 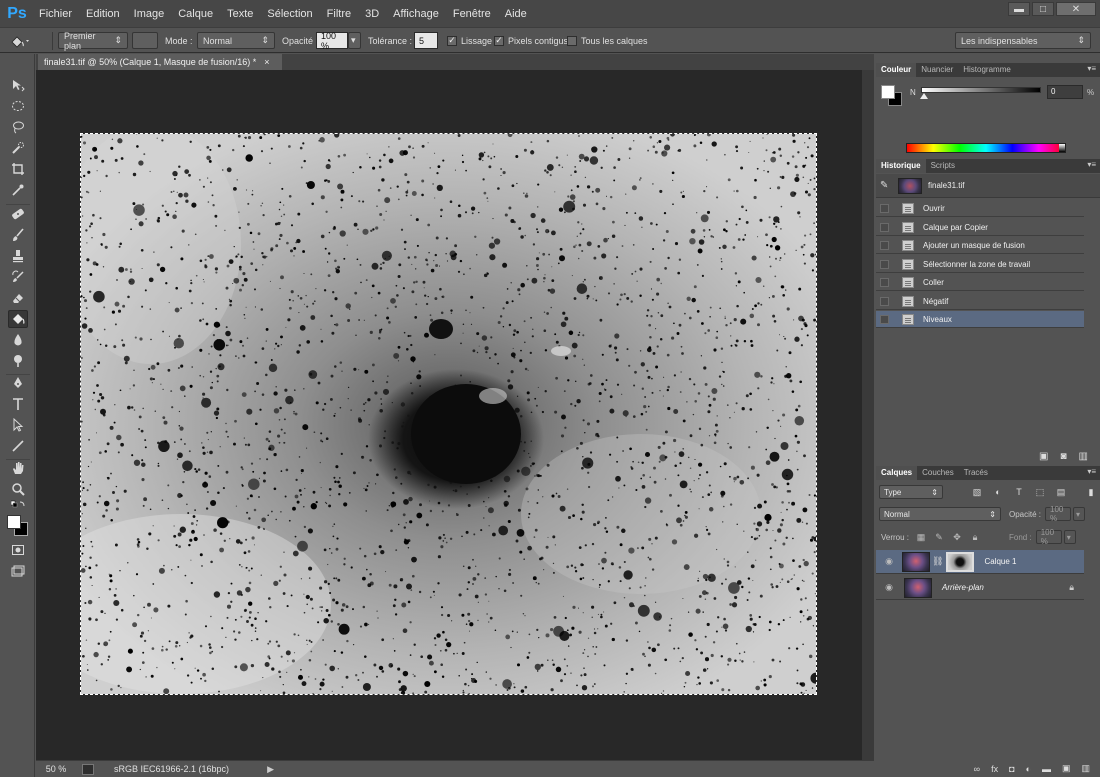 I want to click on lasso-tool, so click(x=18, y=127).